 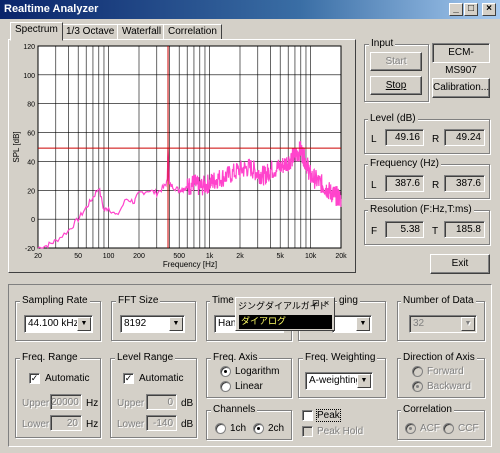 I want to click on correlation-acf-label: ACF, so click(x=430, y=428).